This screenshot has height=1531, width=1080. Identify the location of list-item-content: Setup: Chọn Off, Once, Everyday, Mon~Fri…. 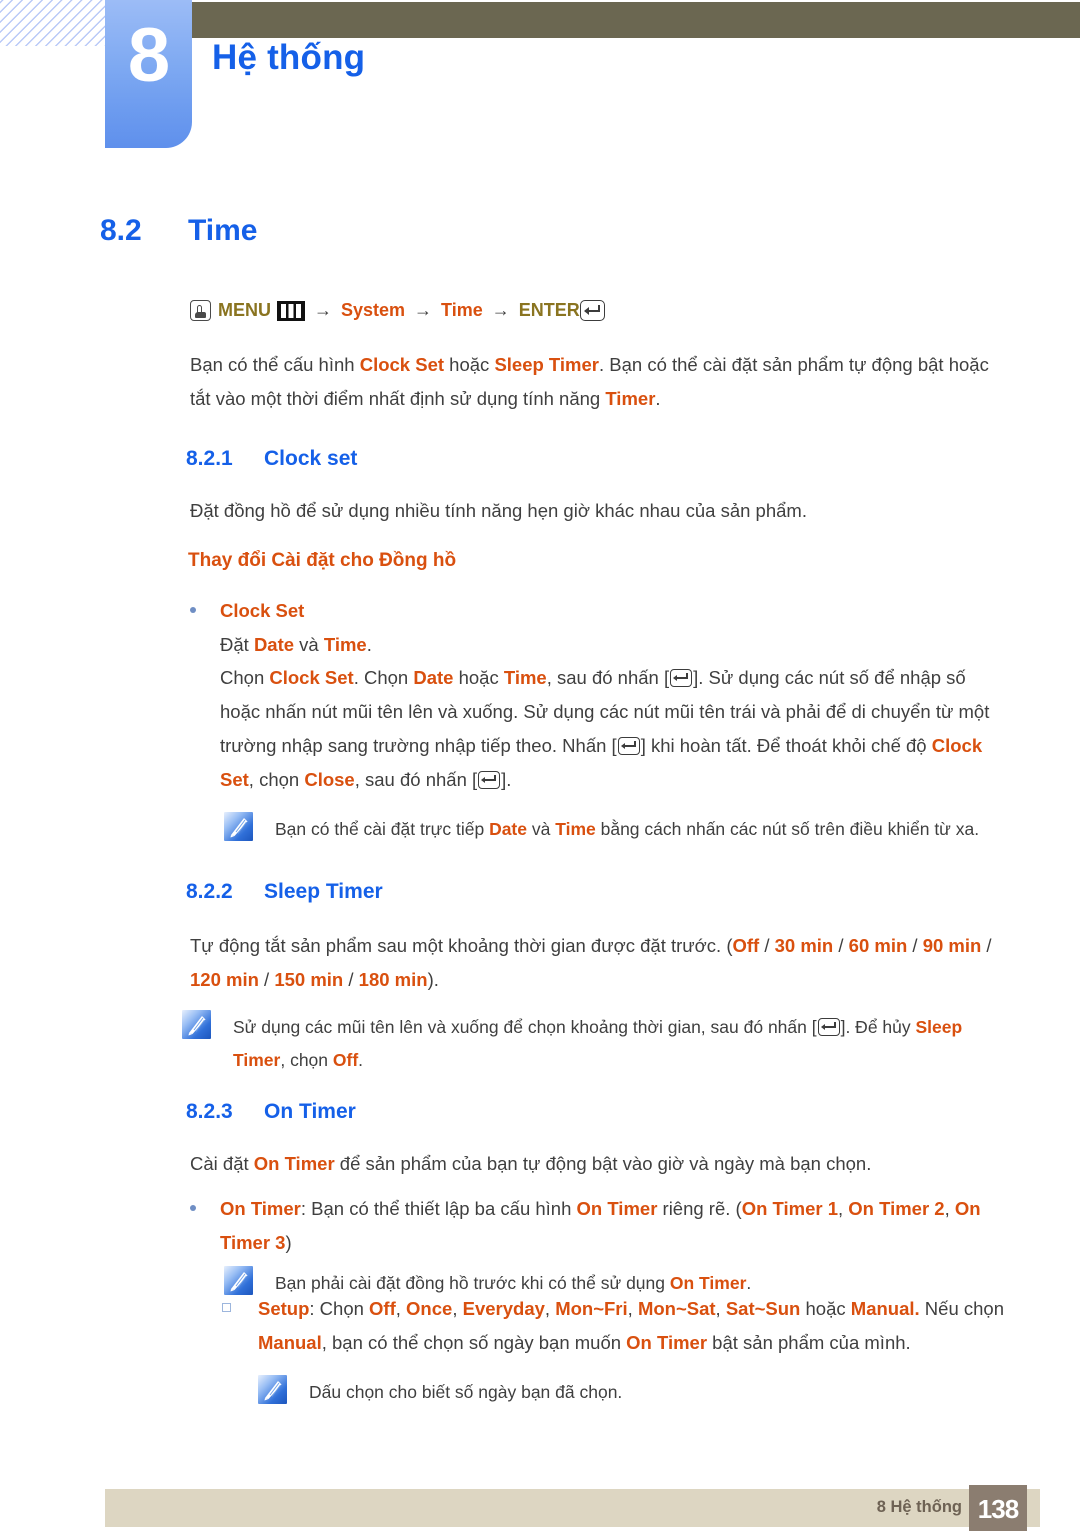
(634, 1326).